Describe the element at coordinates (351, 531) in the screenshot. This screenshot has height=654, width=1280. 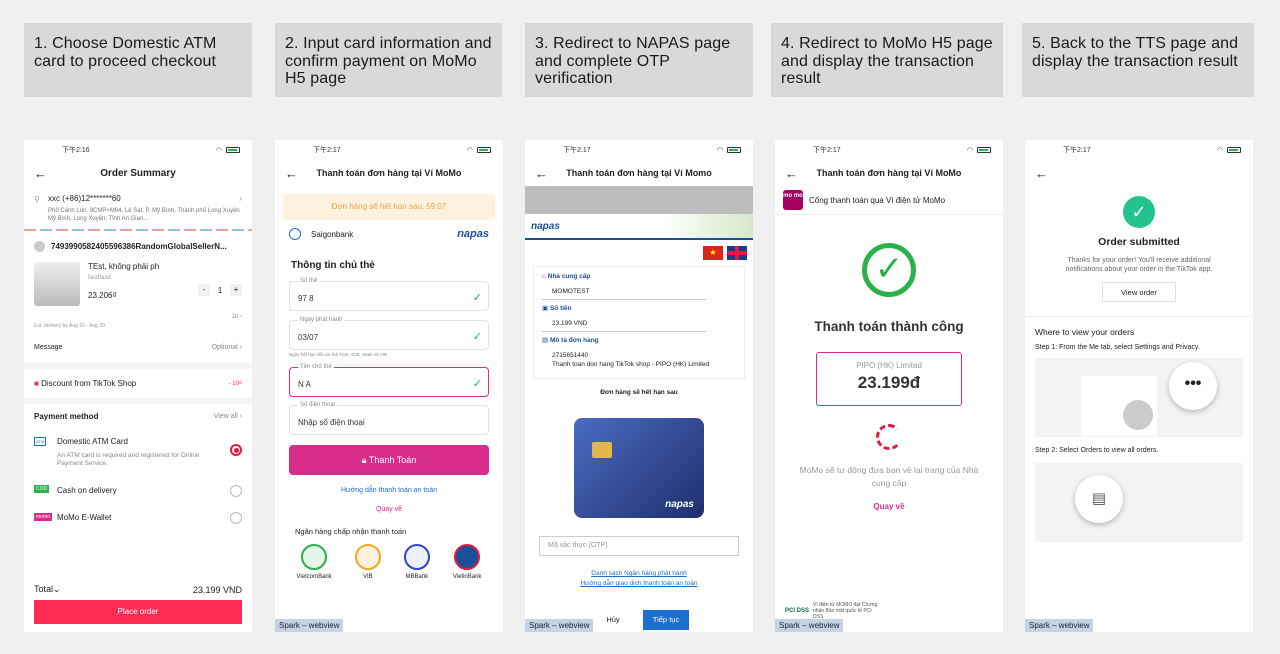
I see `accepted-banks-title: Ngân hàng chấp nhận thanh toán` at that location.